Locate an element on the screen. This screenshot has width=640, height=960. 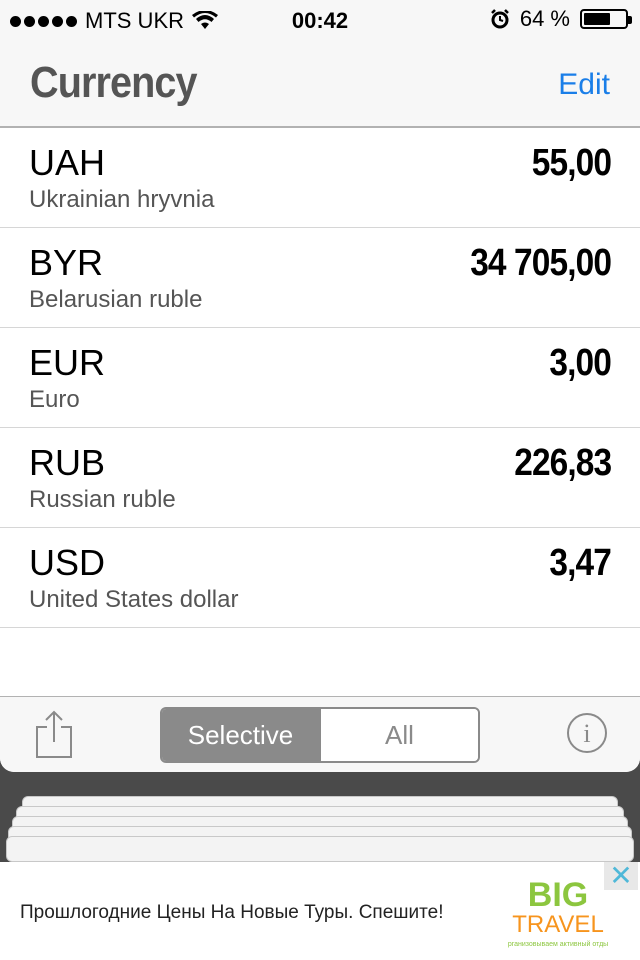
currency-value: 3,47 is located at coordinates (580, 563).